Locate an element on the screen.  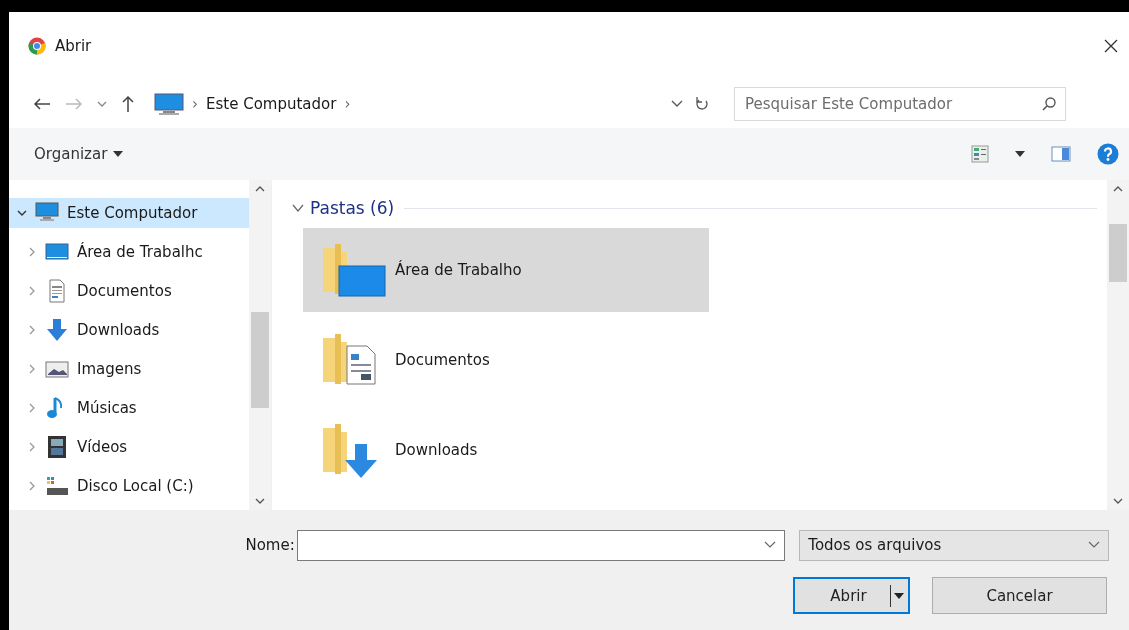
tree-item: Vídeos is located at coordinates (129, 446).